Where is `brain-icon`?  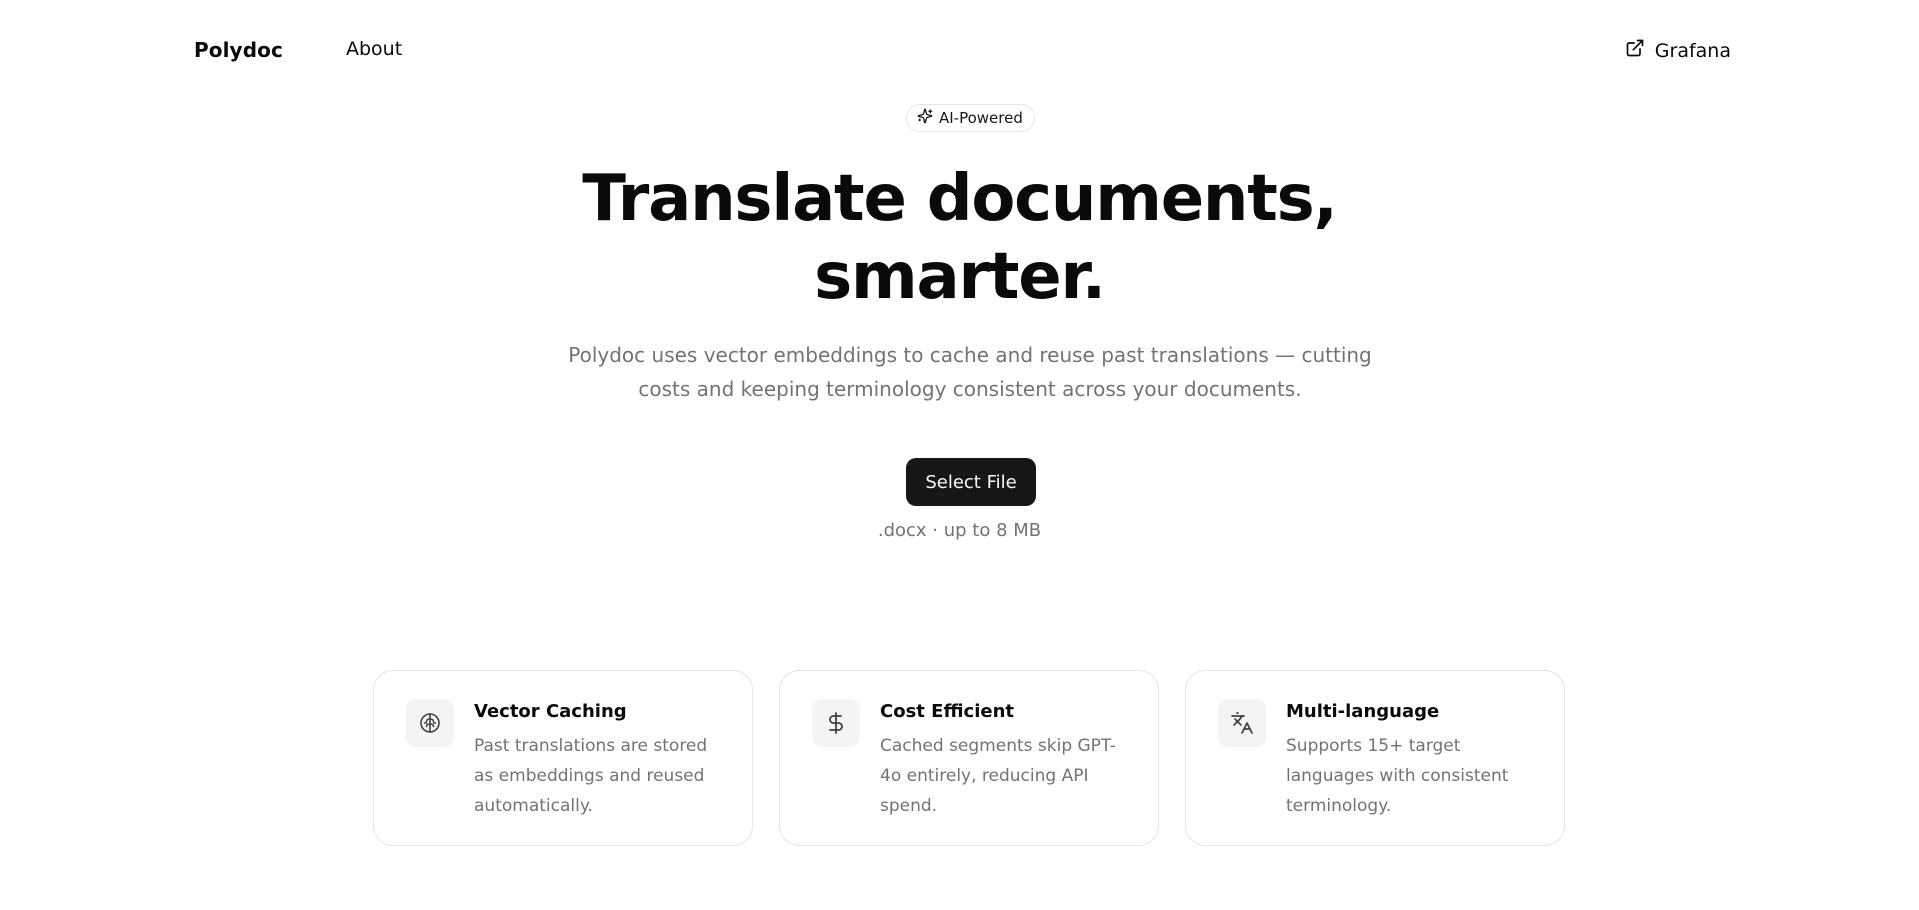
brain-icon is located at coordinates (430, 723).